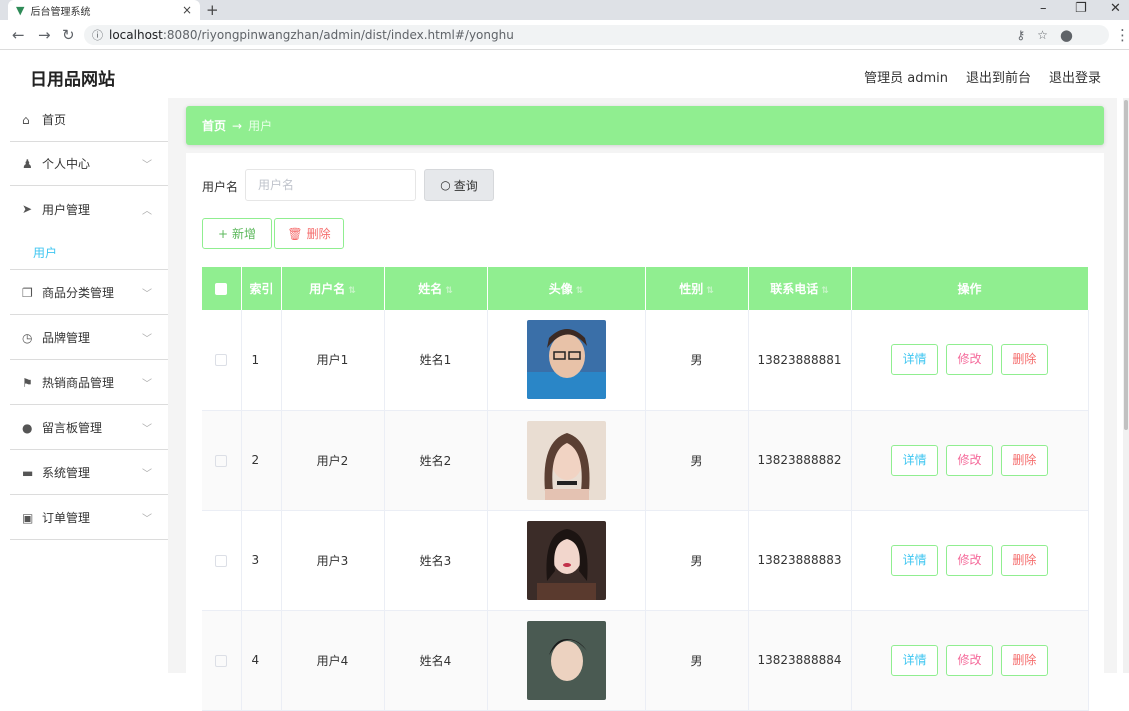  Describe the element at coordinates (89, 120) in the screenshot. I see `sidebar-item-home: ⌂ 首页` at that location.